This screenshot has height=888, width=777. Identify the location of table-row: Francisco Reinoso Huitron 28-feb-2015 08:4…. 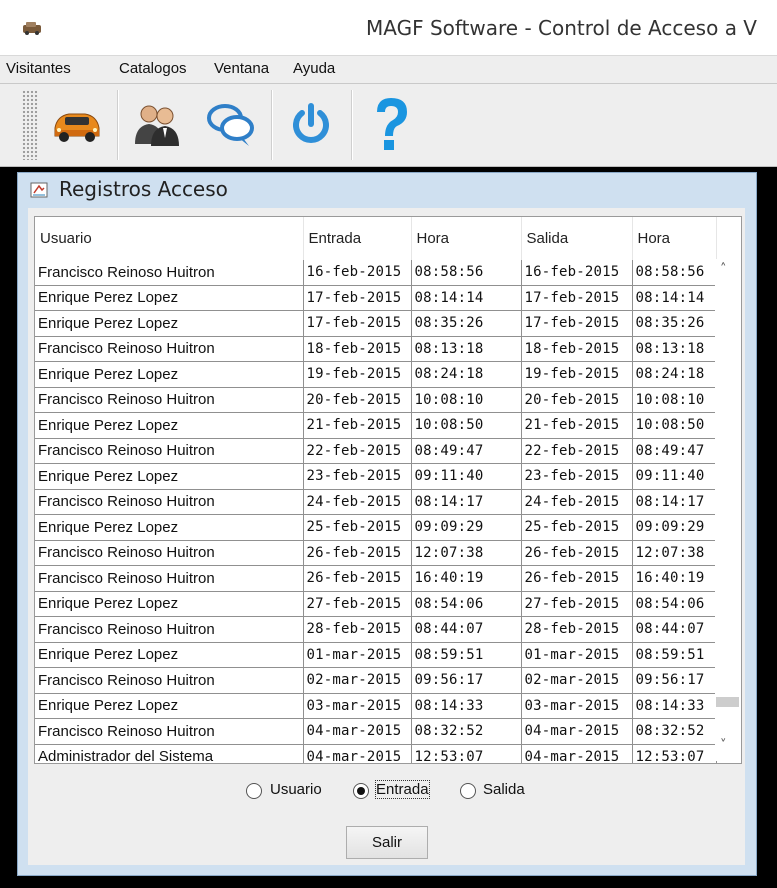
(376, 629).